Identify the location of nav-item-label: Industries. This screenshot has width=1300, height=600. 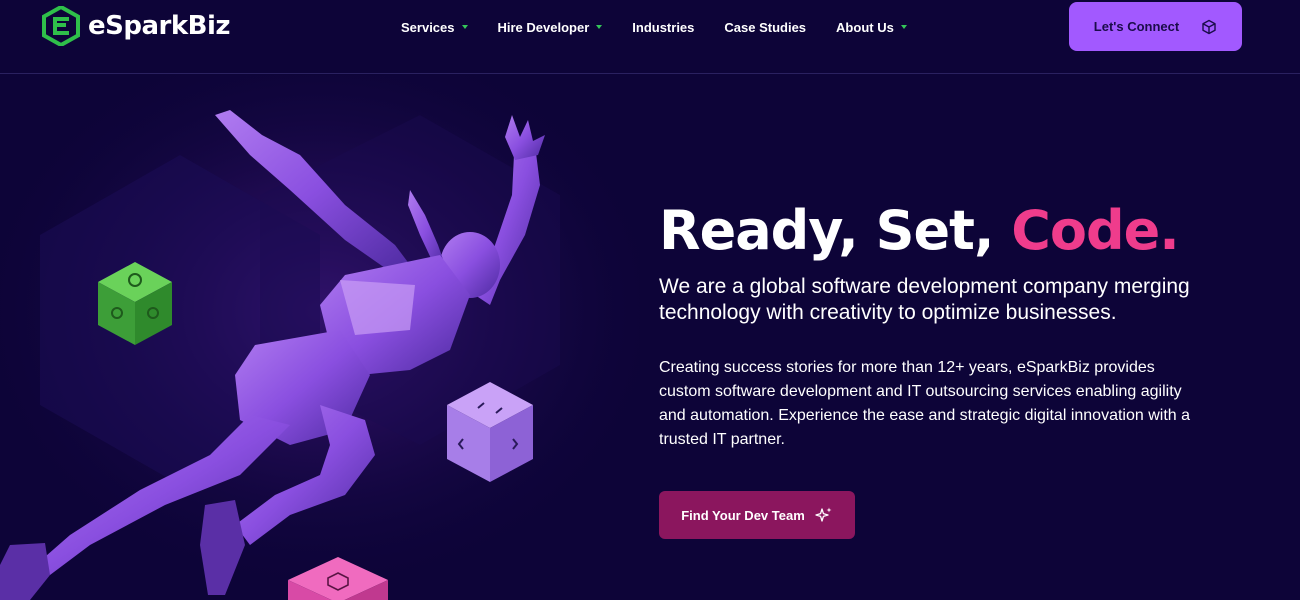
(663, 27).